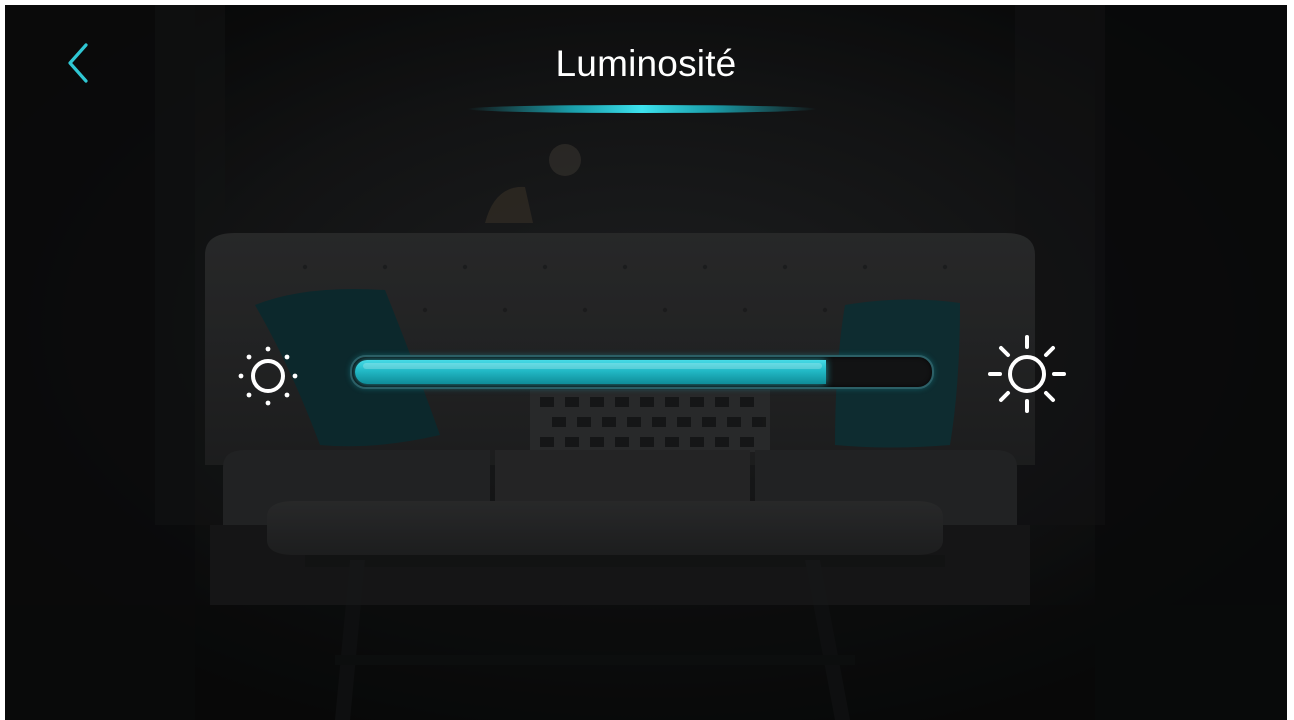  Describe the element at coordinates (642, 109) in the screenshot. I see `title-underline` at that location.